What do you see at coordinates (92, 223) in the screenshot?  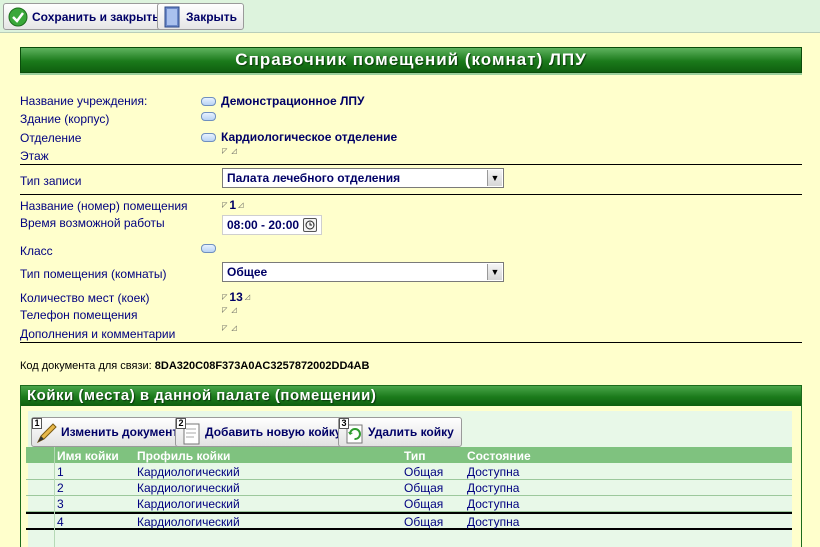 I see `work-time-label: Время возможной работы` at bounding box center [92, 223].